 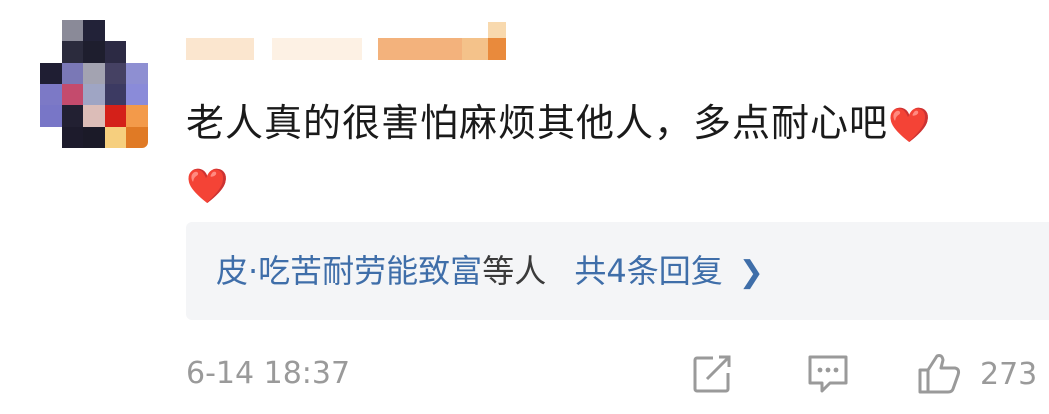 I want to click on comment-button, so click(x=828, y=374).